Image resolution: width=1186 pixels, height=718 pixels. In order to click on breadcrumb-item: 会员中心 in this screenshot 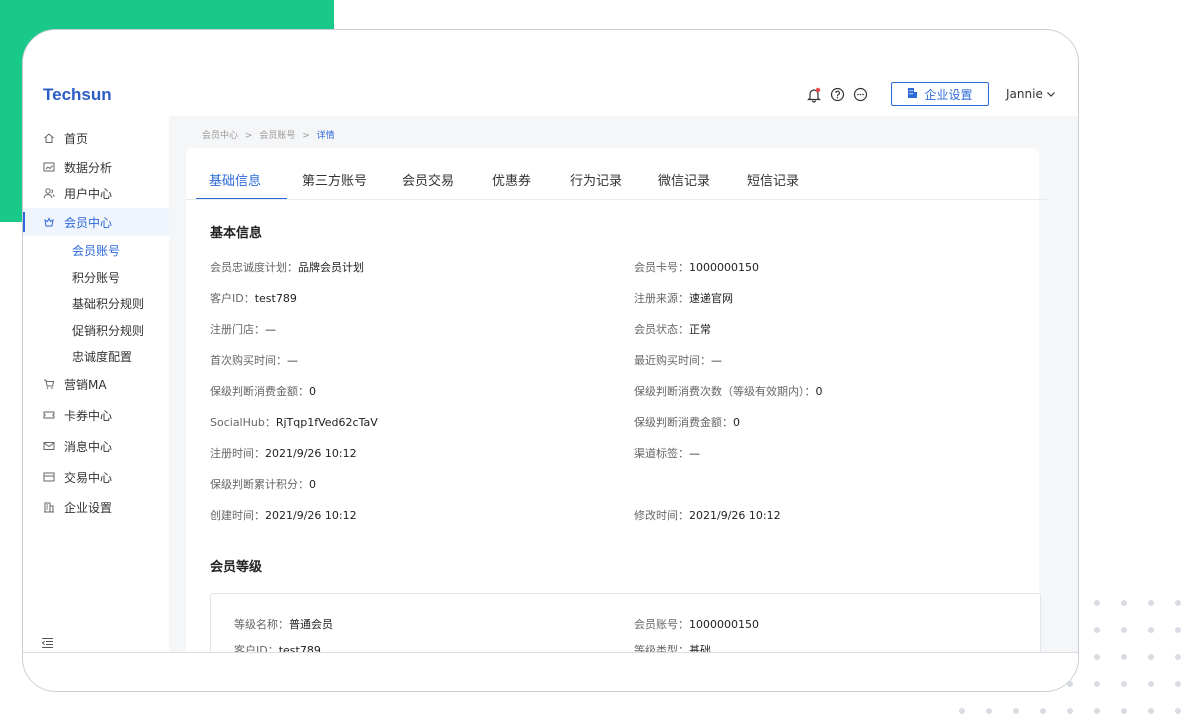, I will do `click(220, 136)`.